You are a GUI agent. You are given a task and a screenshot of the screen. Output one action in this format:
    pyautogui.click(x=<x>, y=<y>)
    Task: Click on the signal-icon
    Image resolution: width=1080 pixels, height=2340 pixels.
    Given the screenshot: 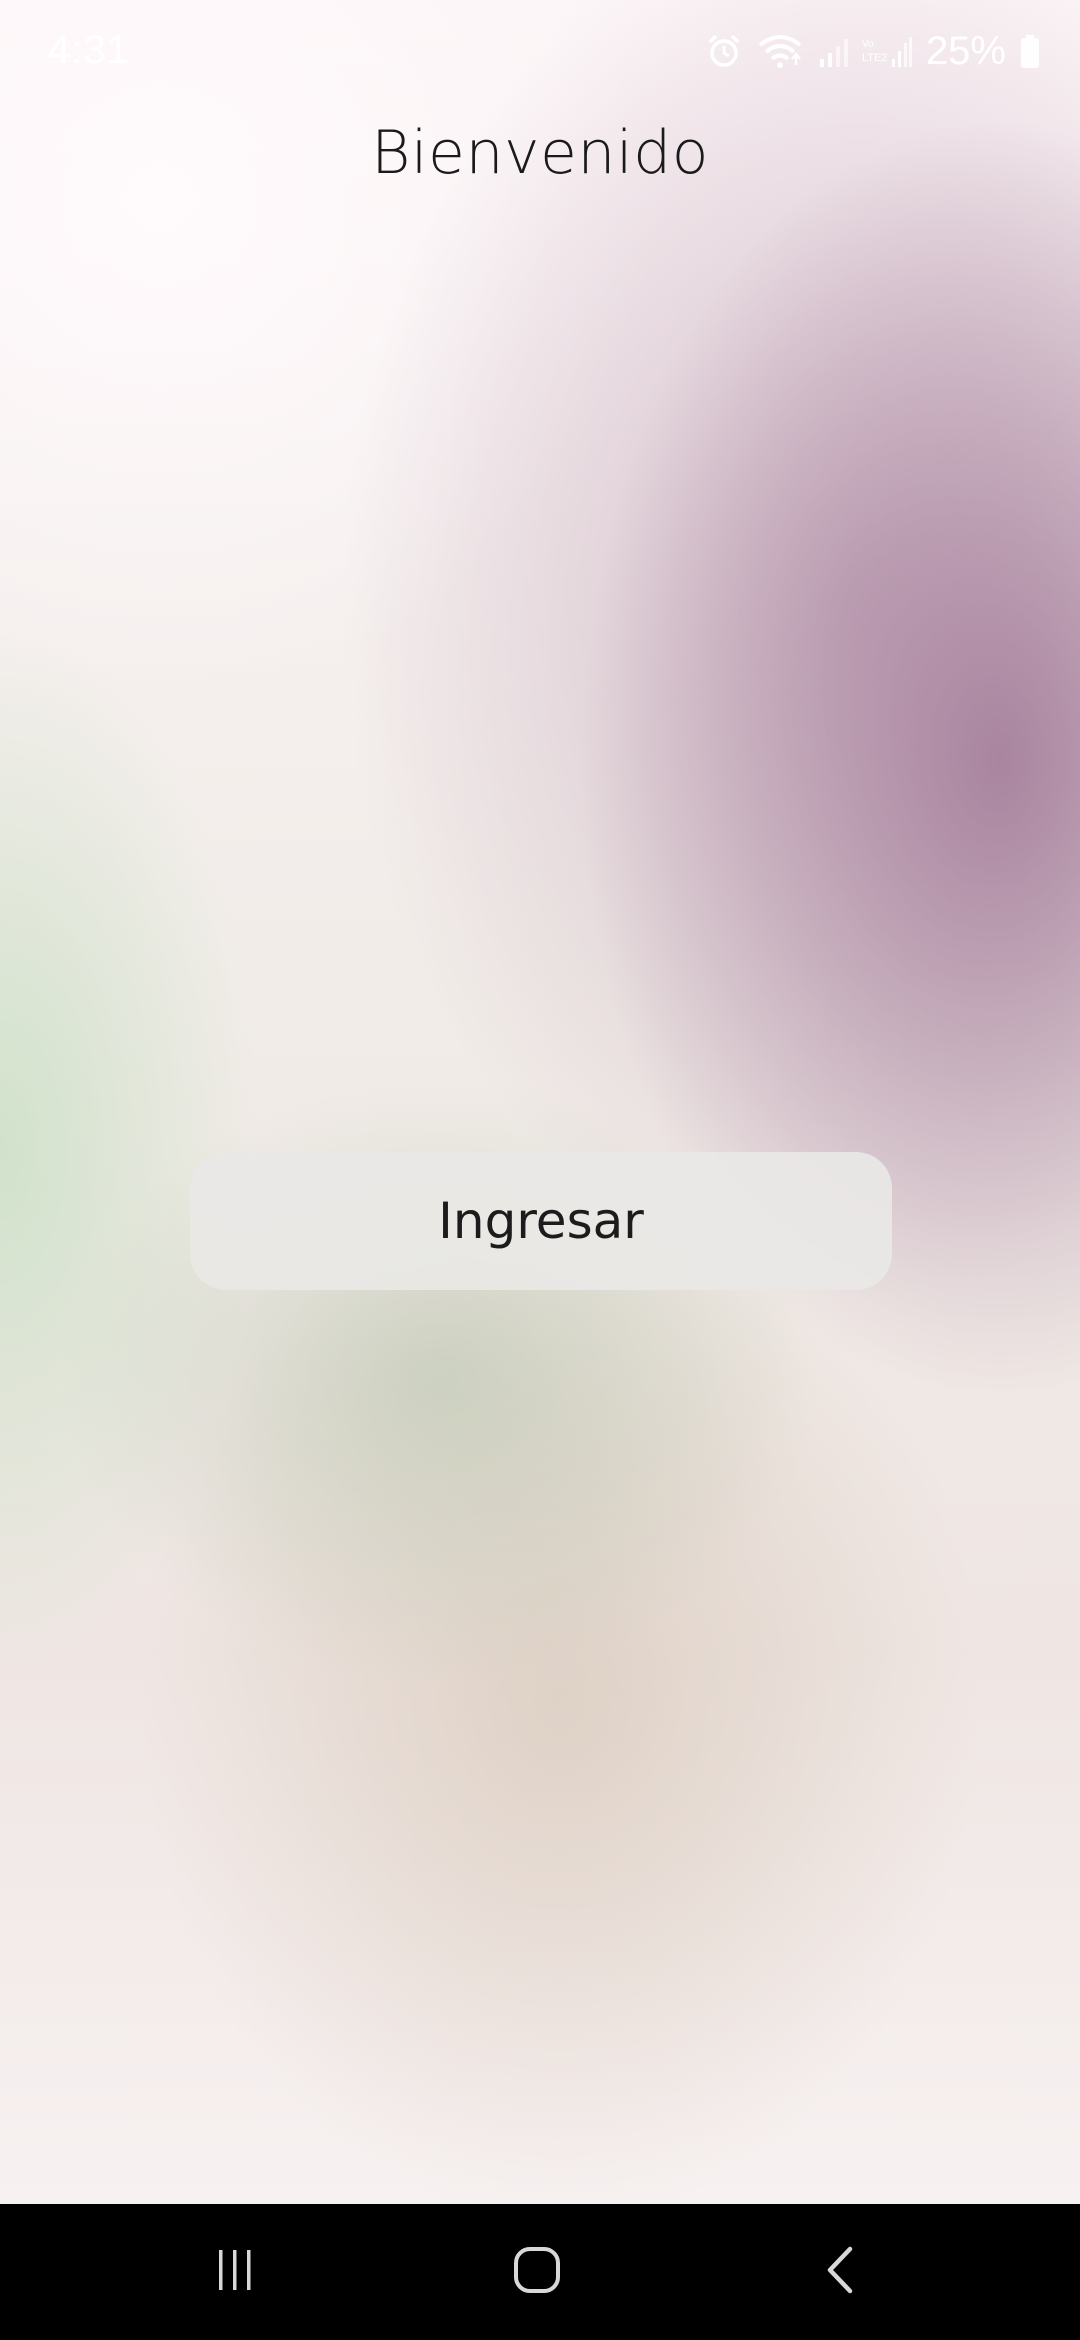 What is the action you would take?
    pyautogui.click(x=833, y=51)
    